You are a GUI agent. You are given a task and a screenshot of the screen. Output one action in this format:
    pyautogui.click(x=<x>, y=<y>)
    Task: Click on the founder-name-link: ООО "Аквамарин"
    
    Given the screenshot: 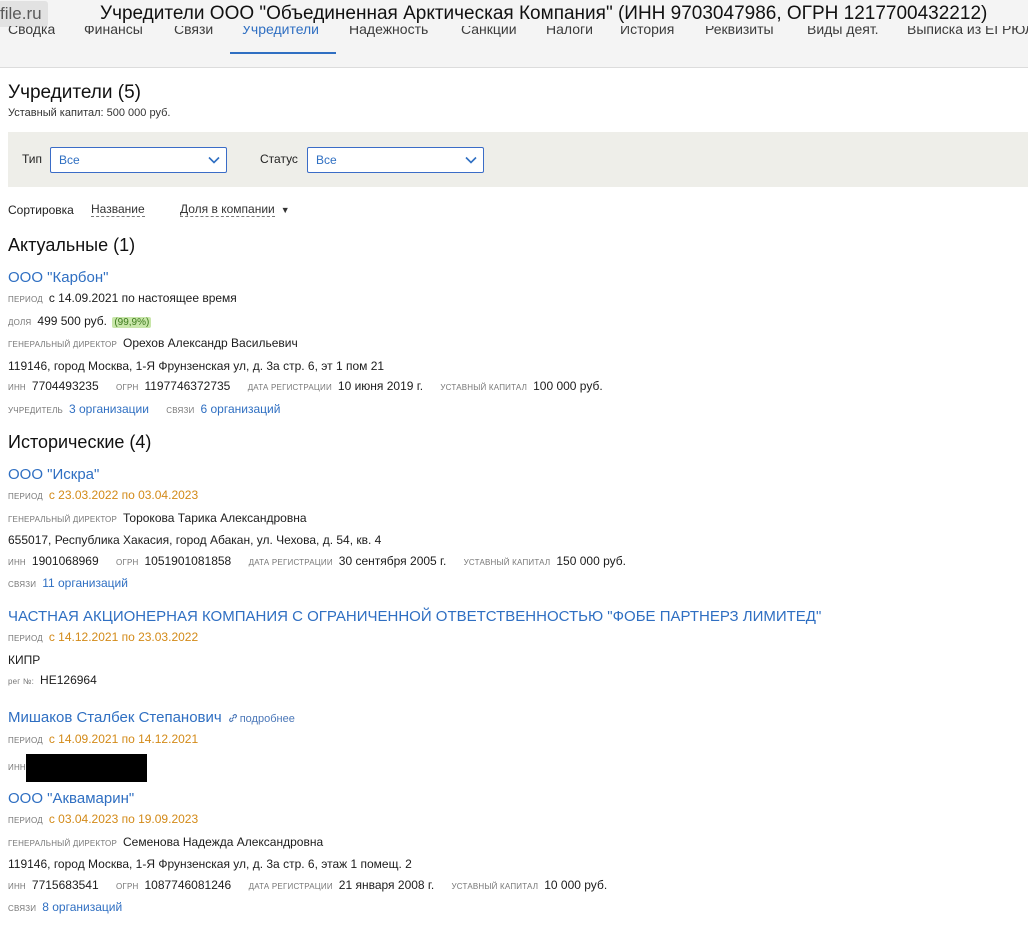 What is the action you would take?
    pyautogui.click(x=307, y=799)
    